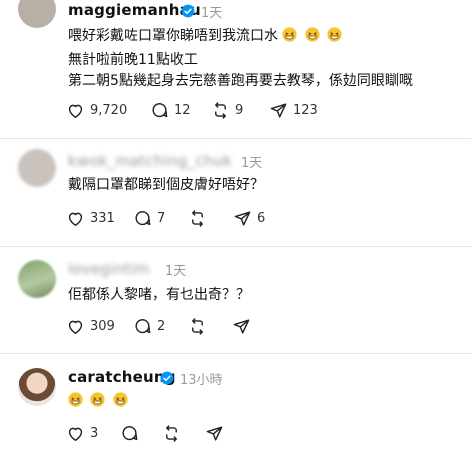 Image resolution: width=471 pixels, height=460 pixels. What do you see at coordinates (102, 218) in the screenshot?
I see `like-count: 331` at bounding box center [102, 218].